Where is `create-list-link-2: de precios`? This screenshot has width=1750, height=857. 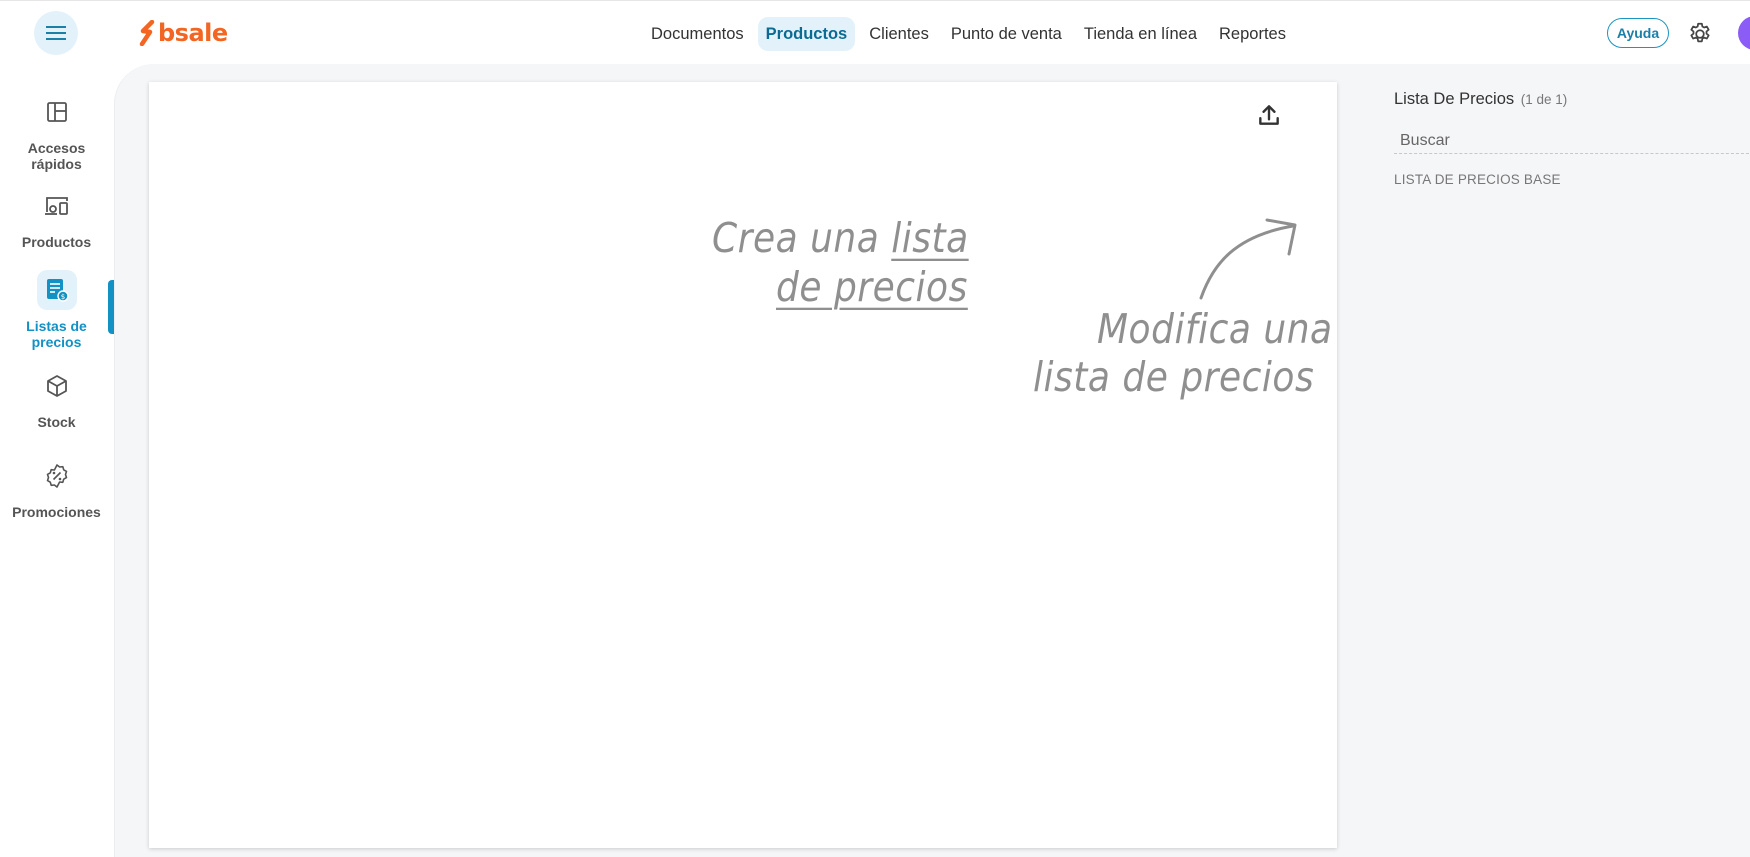 create-list-link-2: de precios is located at coordinates (872, 287).